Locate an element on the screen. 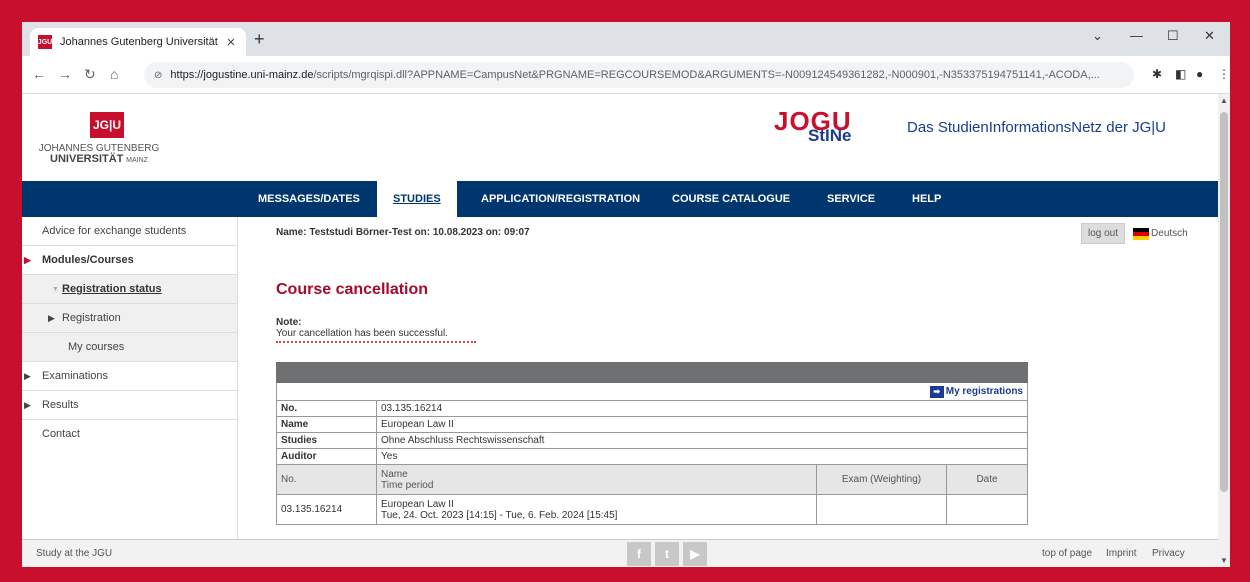 Image resolution: width=1250 pixels, height=582 pixels. social-links: f t ▶ is located at coordinates (667, 554).